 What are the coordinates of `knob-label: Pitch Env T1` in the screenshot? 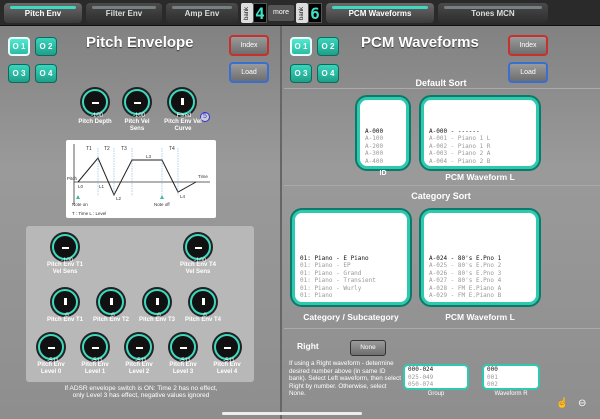 It's located at (64, 320).